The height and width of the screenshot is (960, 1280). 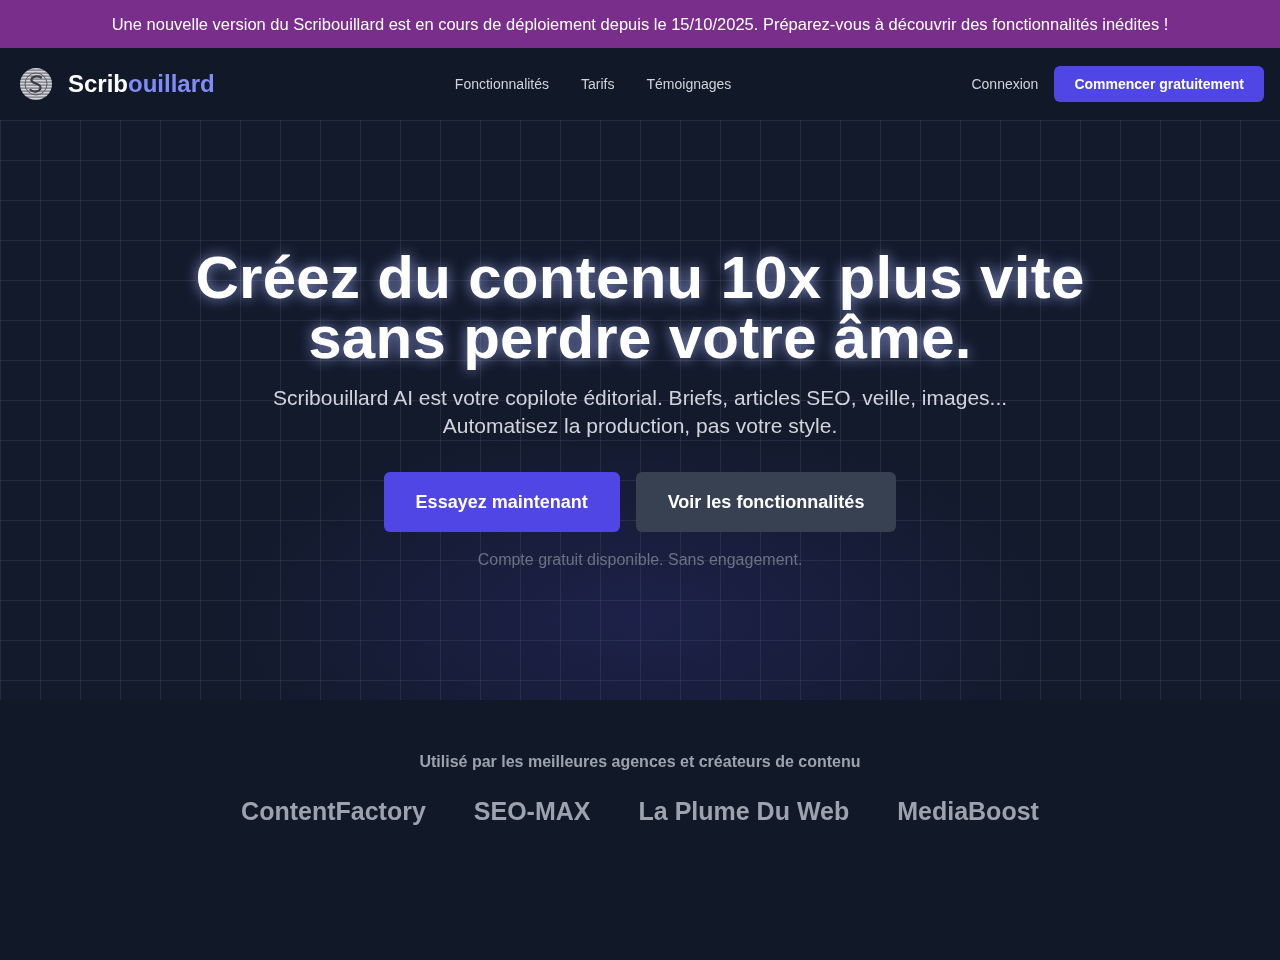 What do you see at coordinates (333, 811) in the screenshot?
I see `client-logo: ContentFactory` at bounding box center [333, 811].